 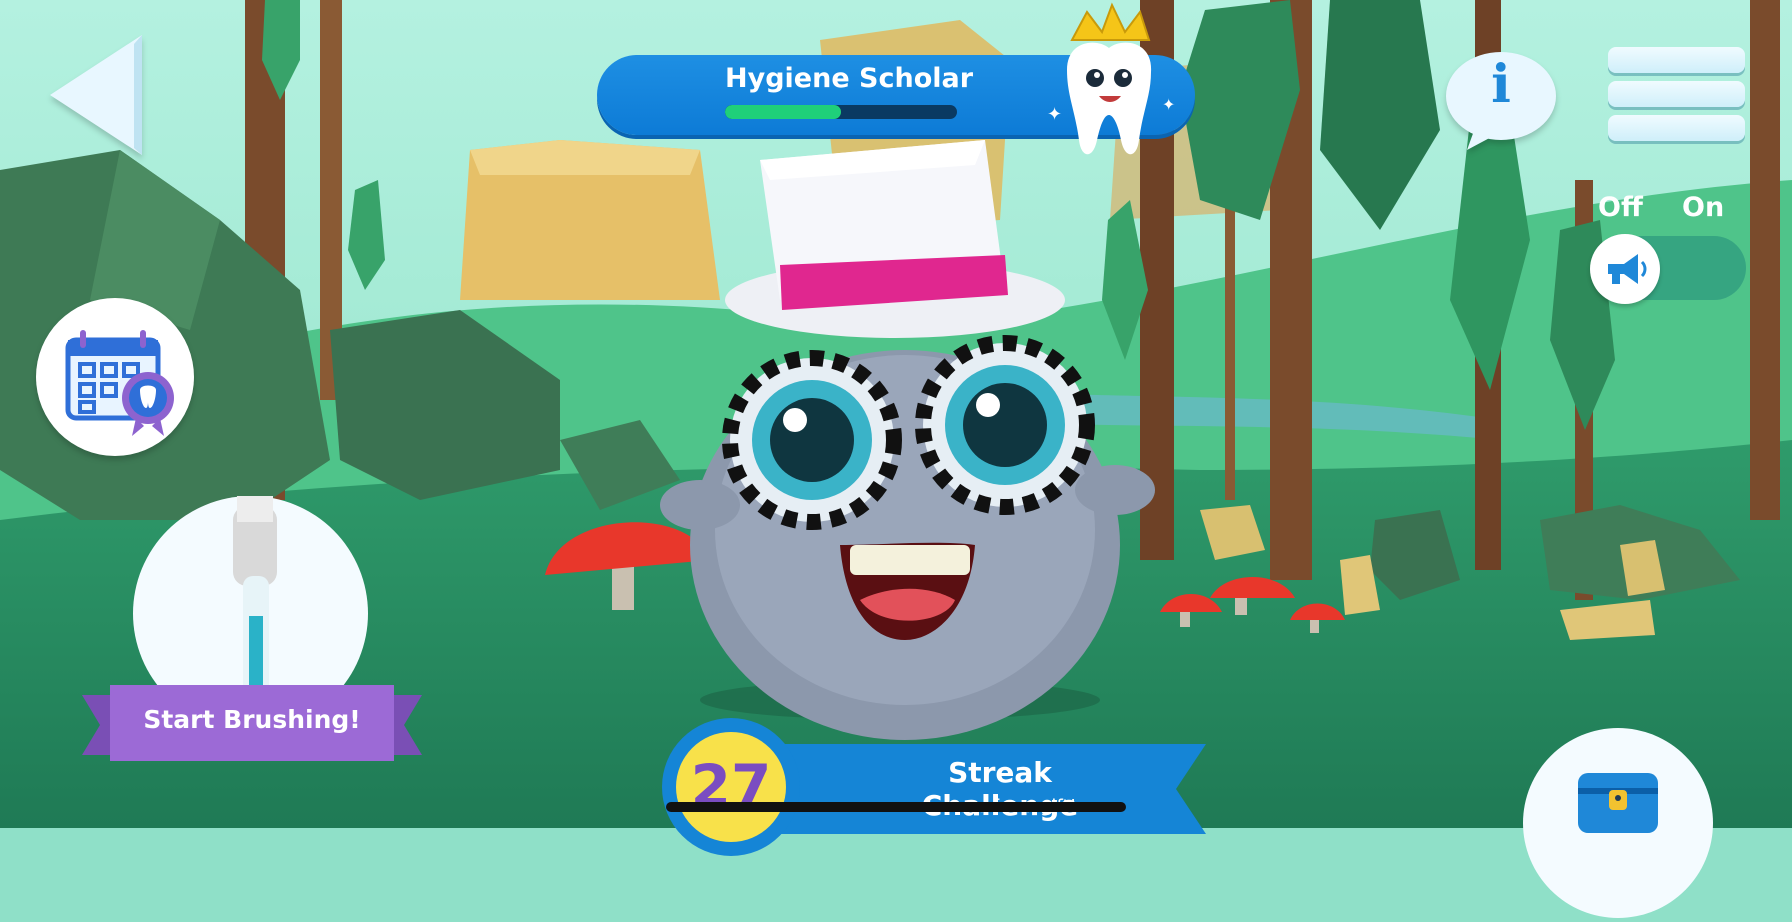 I want to click on home-indicator, so click(x=896, y=807).